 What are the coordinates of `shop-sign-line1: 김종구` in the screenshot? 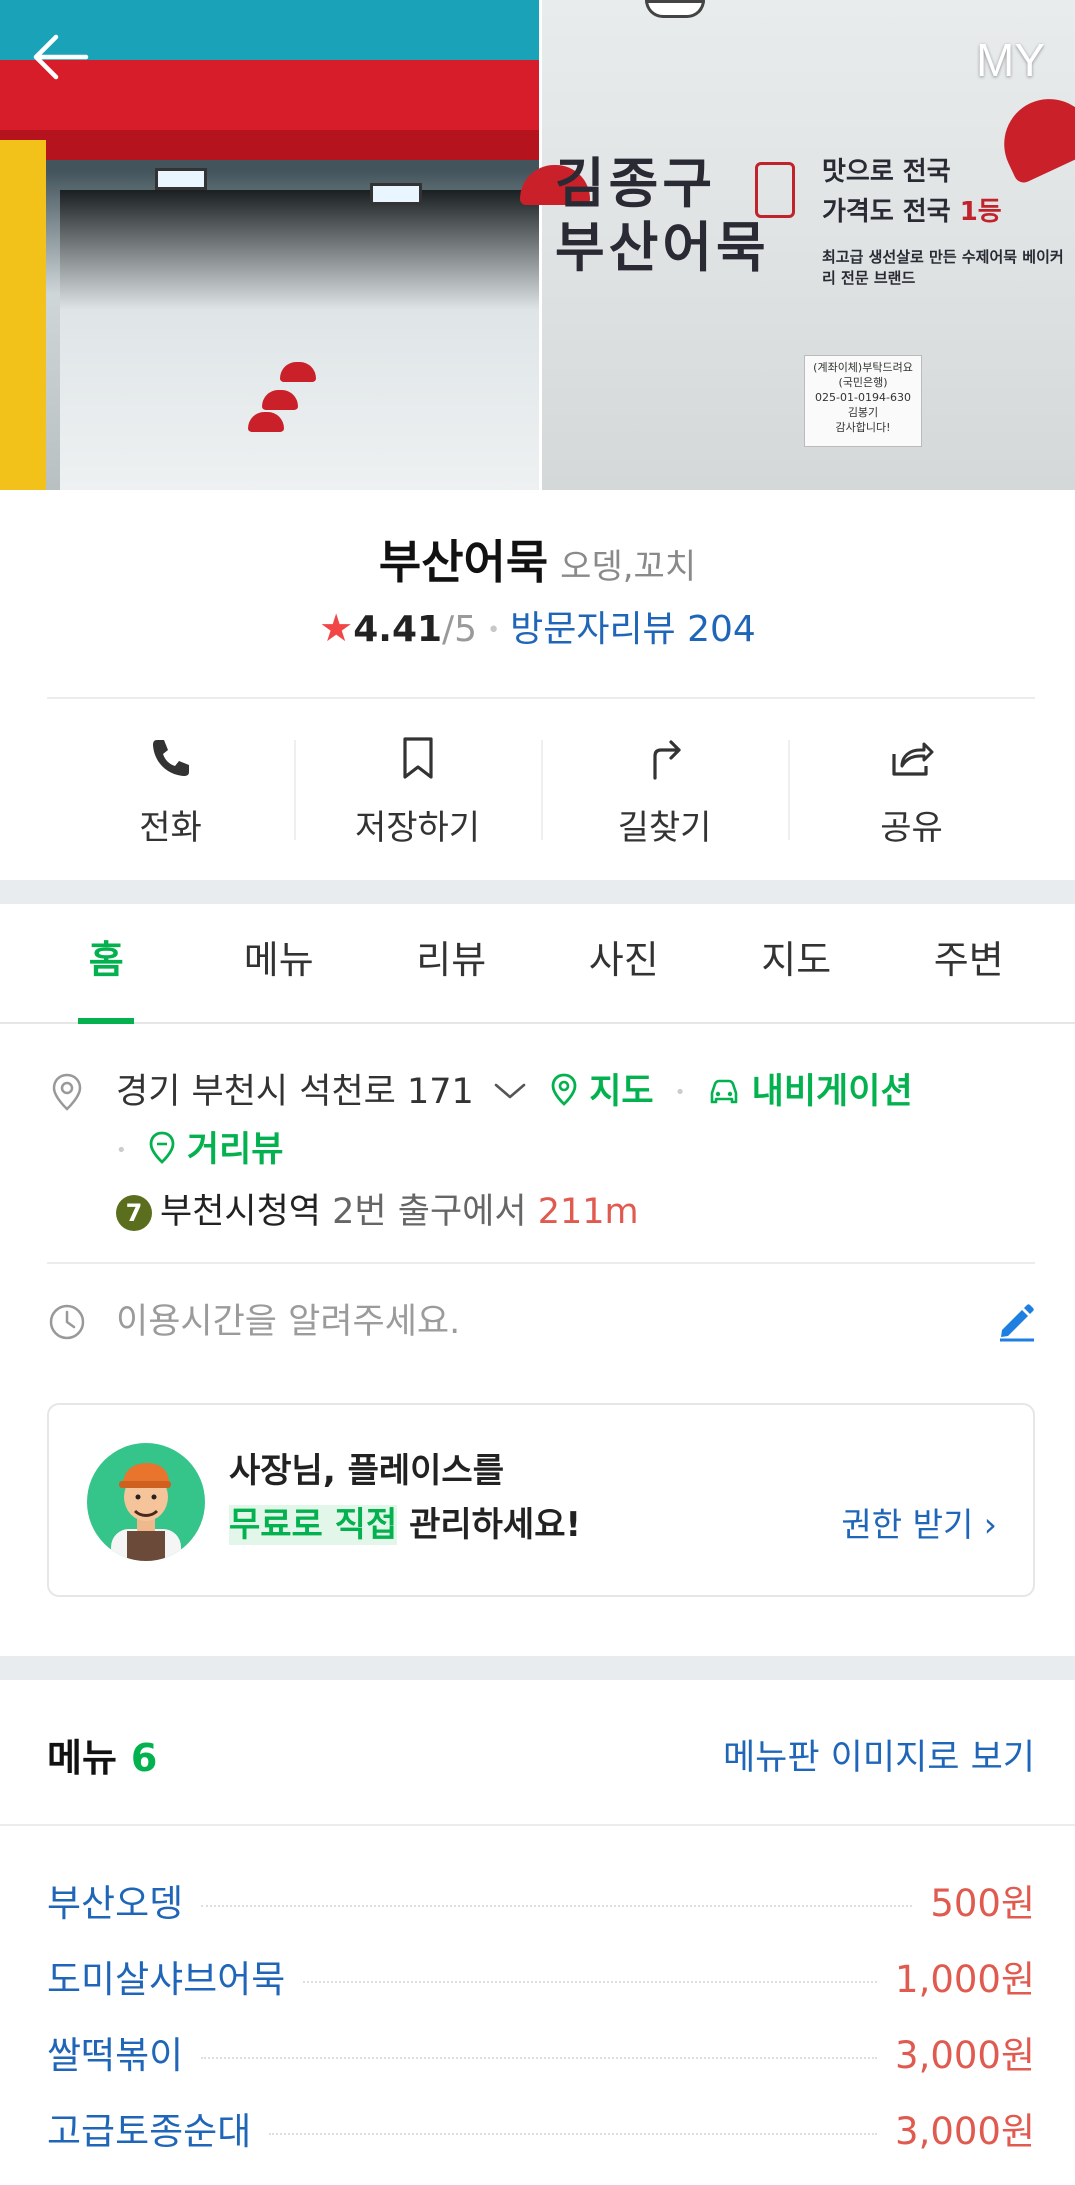 It's located at (636, 183).